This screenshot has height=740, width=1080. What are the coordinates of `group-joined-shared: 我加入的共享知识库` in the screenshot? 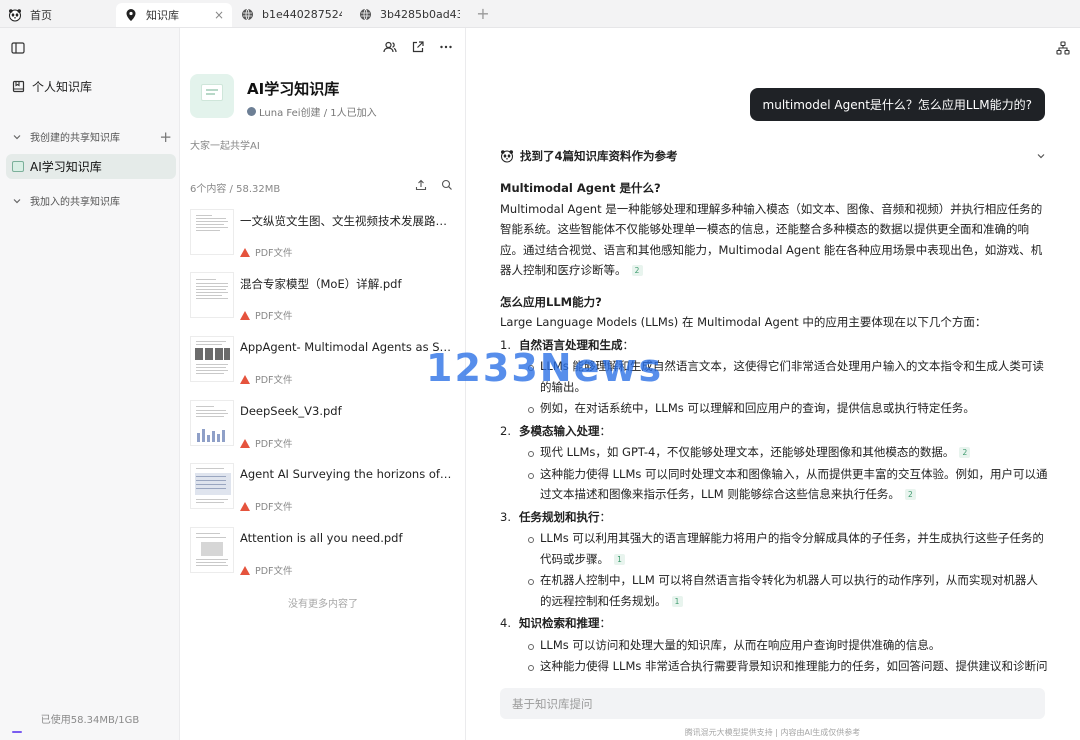 It's located at (92, 200).